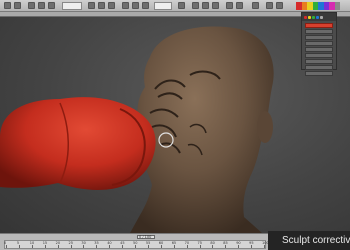  What do you see at coordinates (5, 243) in the screenshot?
I see `timeline-tick-label: 0` at bounding box center [5, 243].